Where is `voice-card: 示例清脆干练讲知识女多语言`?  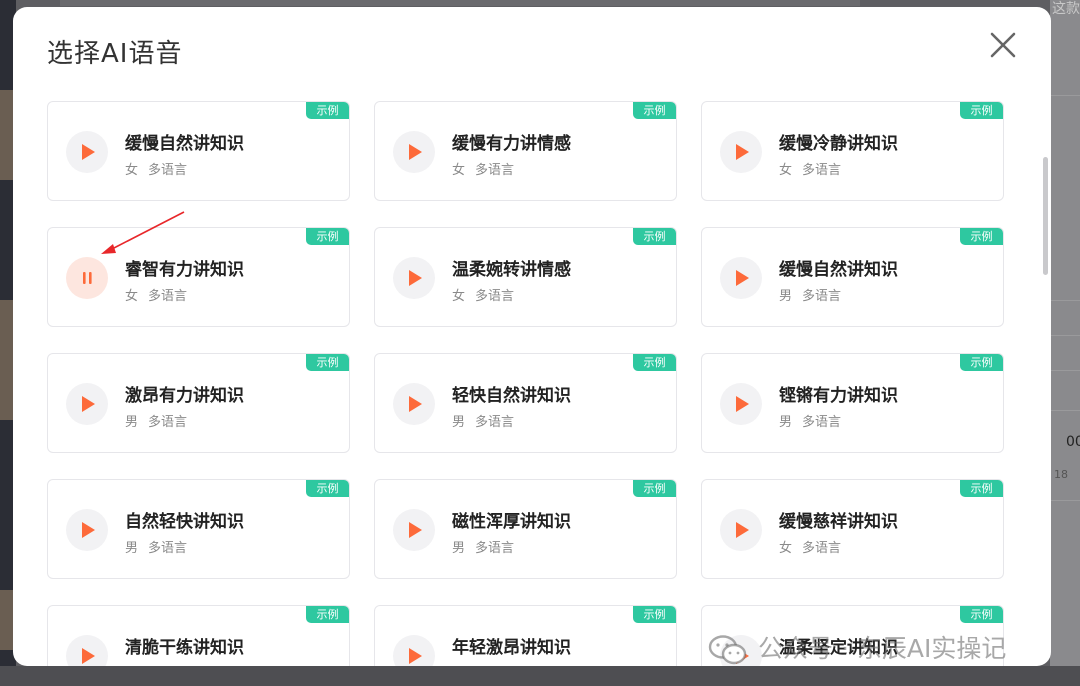
voice-card: 示例清脆干练讲知识女多语言 is located at coordinates (198, 635).